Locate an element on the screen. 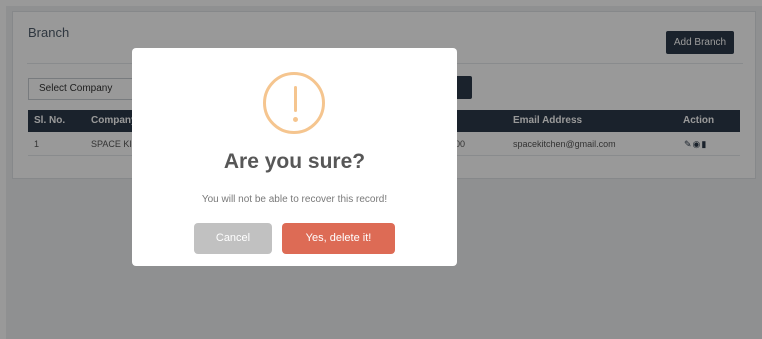  warning-icon is located at coordinates (294, 103).